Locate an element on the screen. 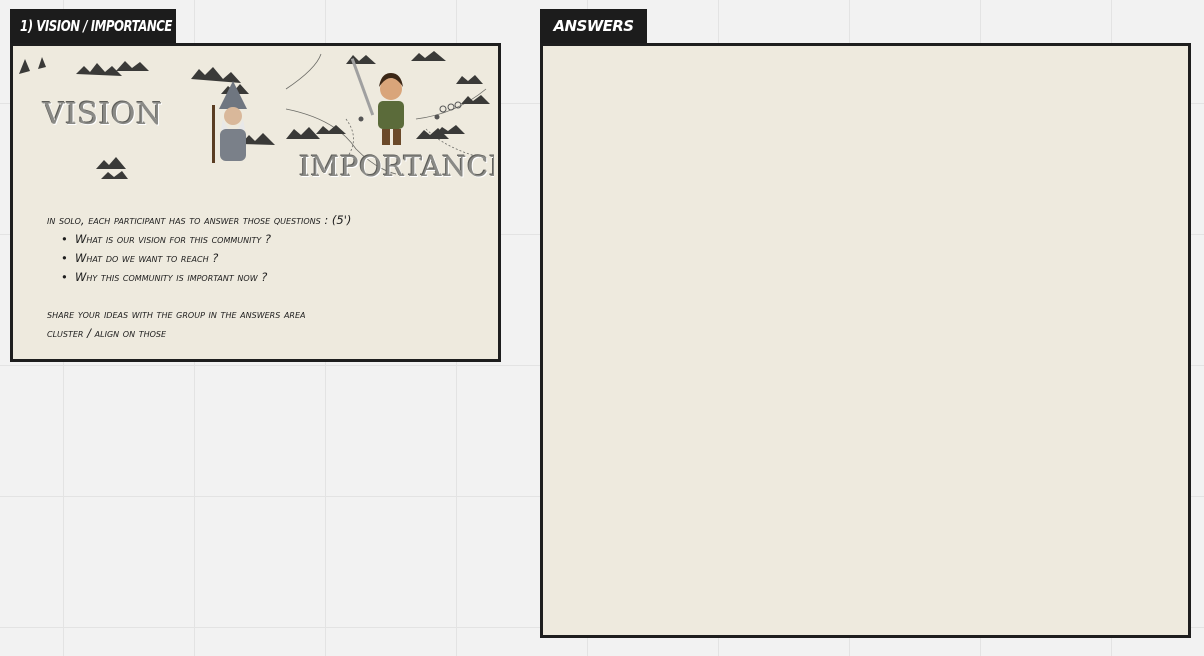  frame-title-vision-importance: 1) VISION / IMPORTANCE is located at coordinates (93, 26).